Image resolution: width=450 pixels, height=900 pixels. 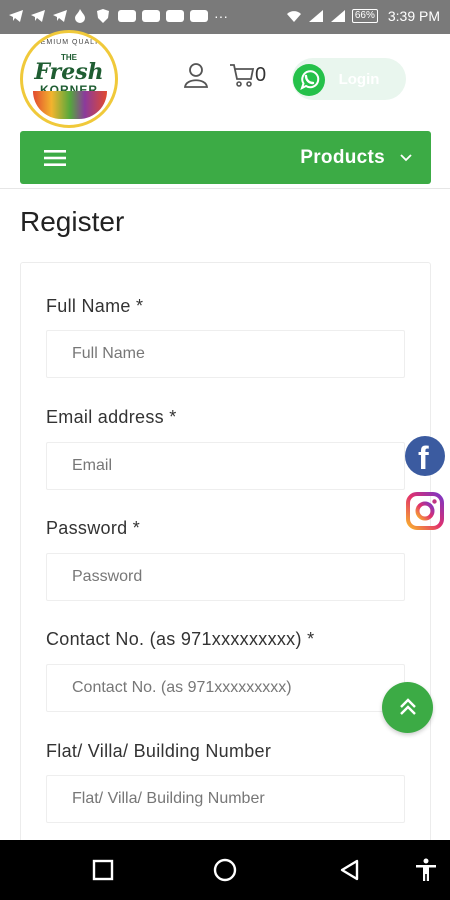 I want to click on home-icon, so click(x=225, y=870).